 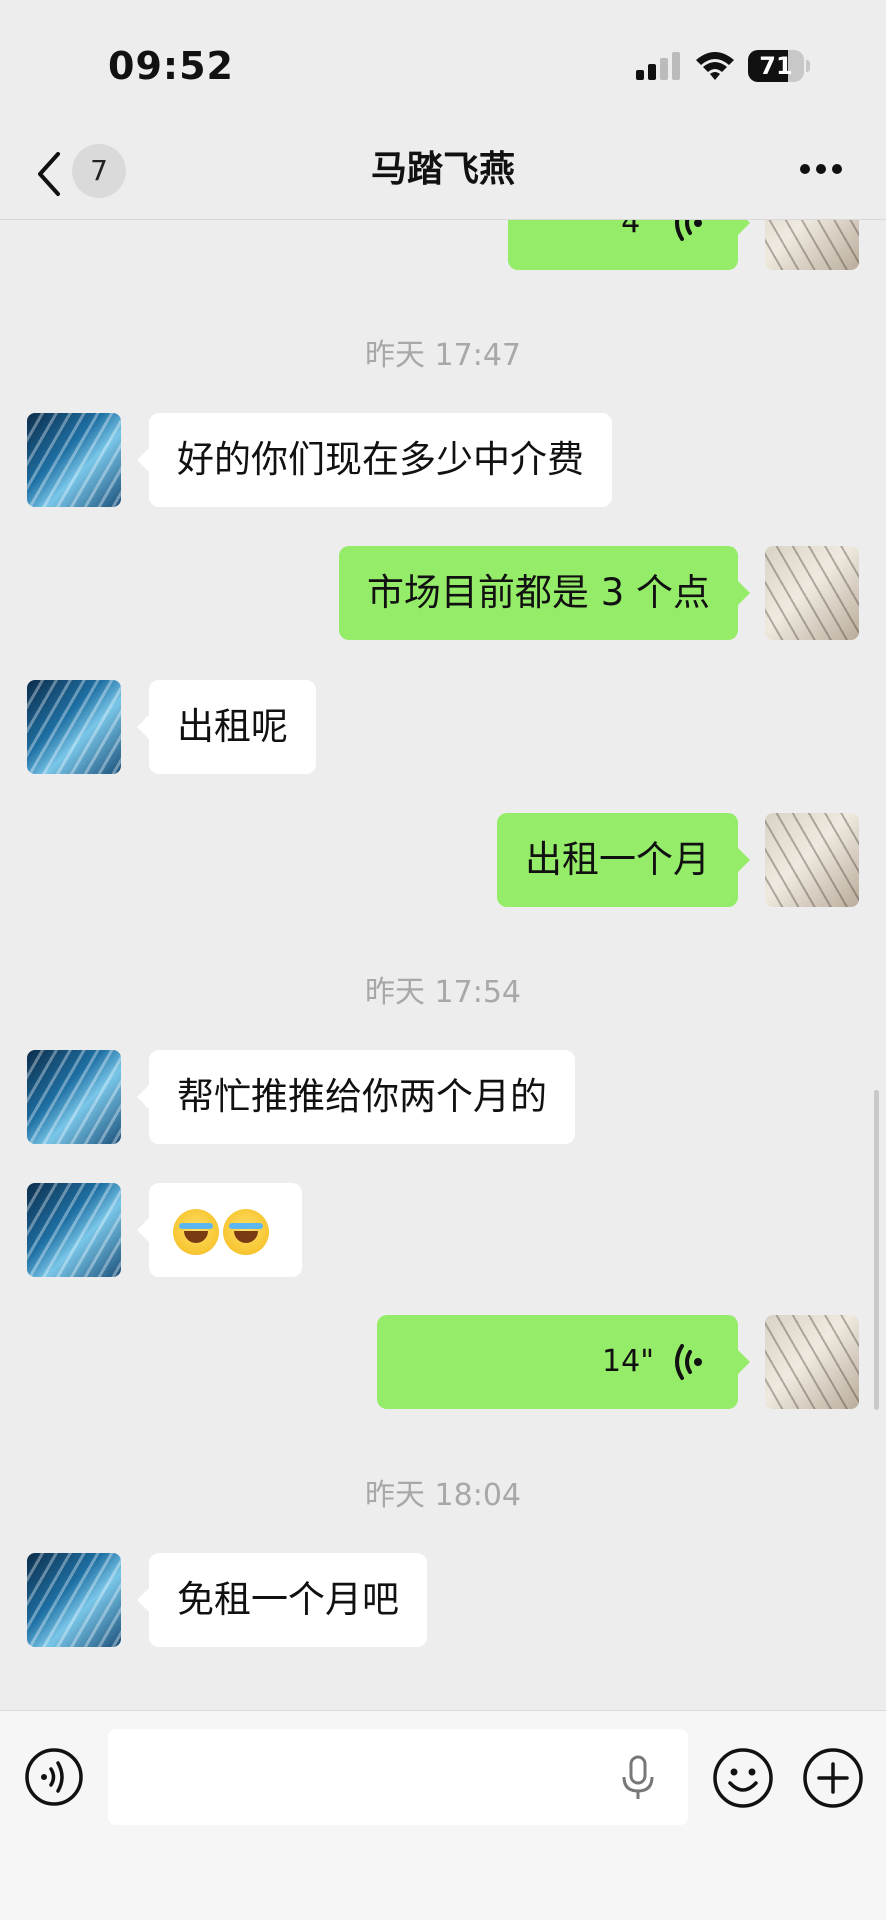 What do you see at coordinates (226, 727) in the screenshot?
I see `incoming-message: 出租呢` at bounding box center [226, 727].